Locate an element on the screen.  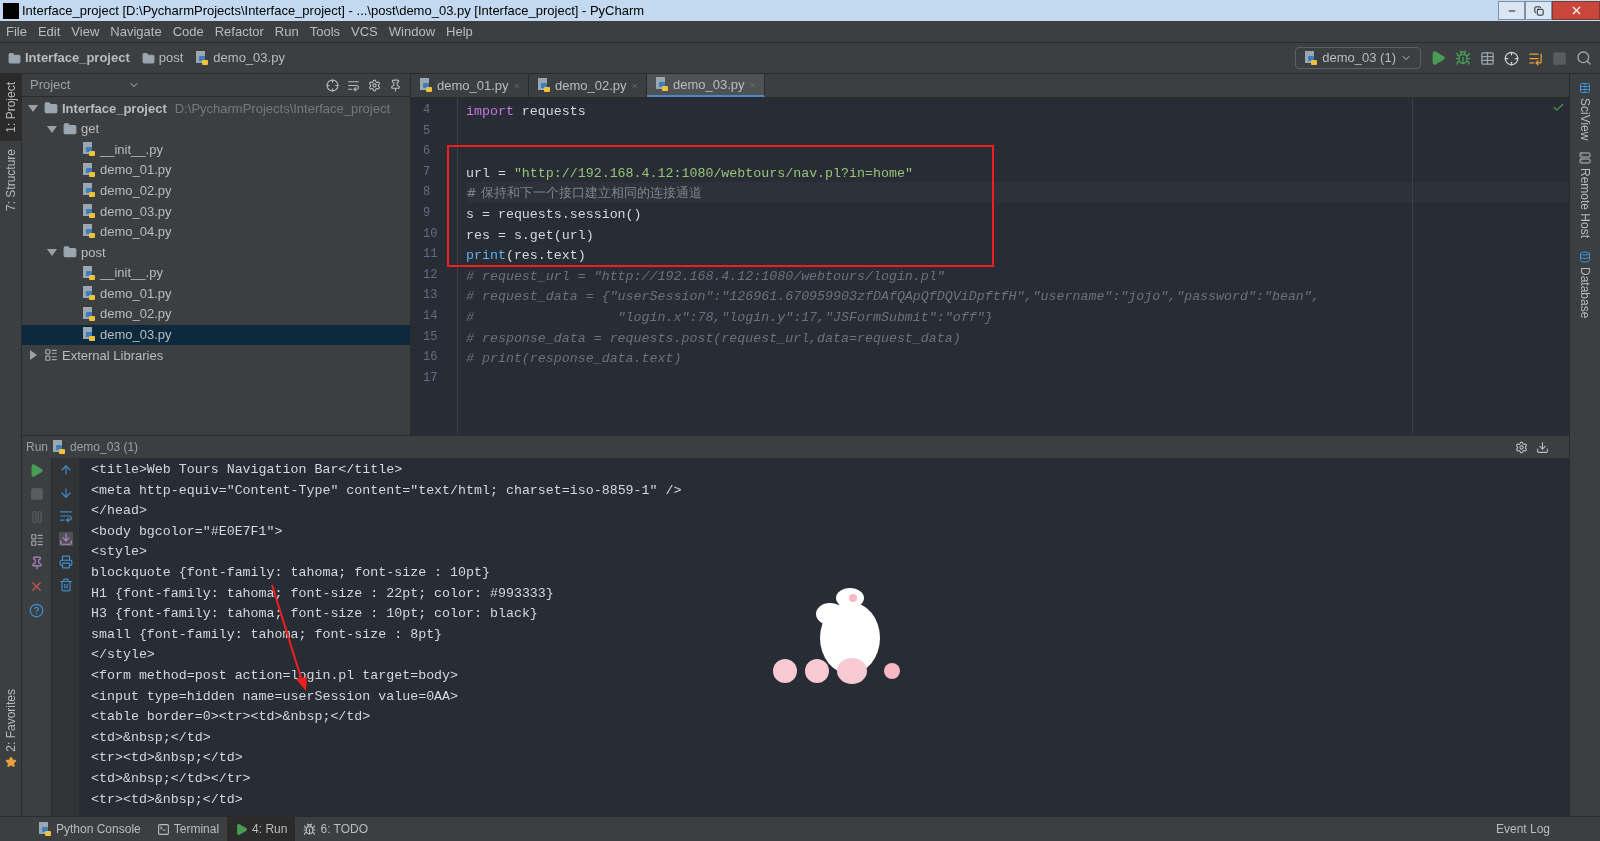
tree-label: Interface_project is located at coordinates (114, 108).